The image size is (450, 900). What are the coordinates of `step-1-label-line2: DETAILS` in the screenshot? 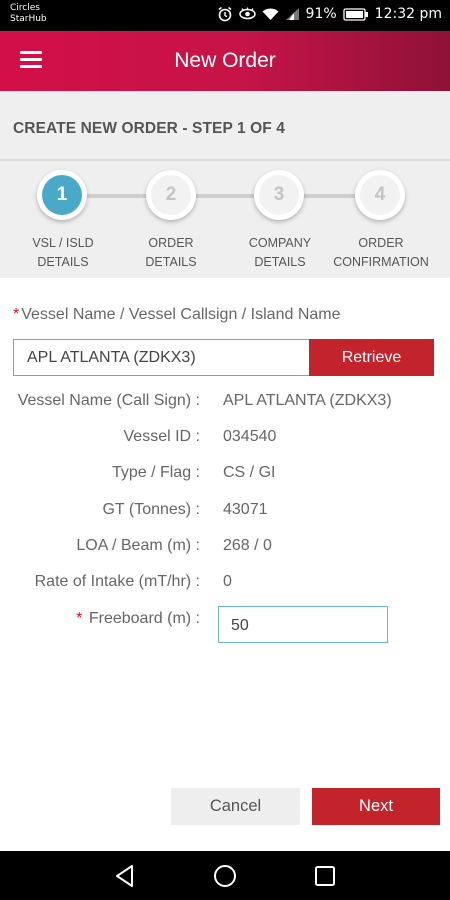 It's located at (63, 262).